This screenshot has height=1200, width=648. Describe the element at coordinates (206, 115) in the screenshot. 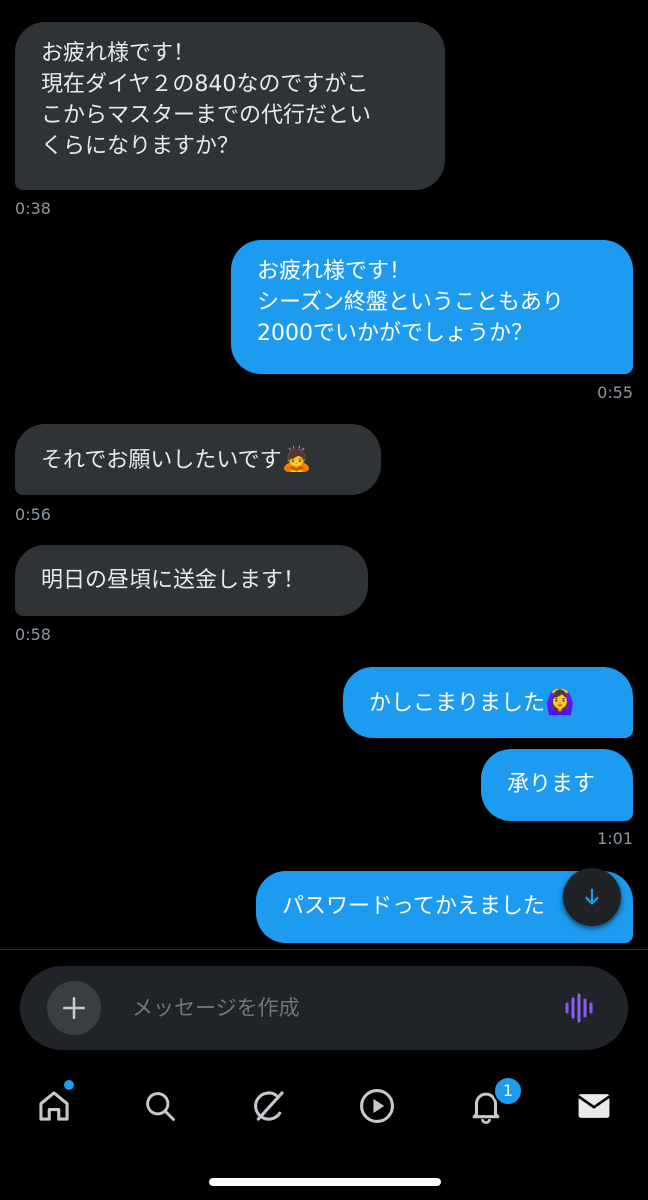

I see `message-line: こからマスターまでの代行だとい` at that location.